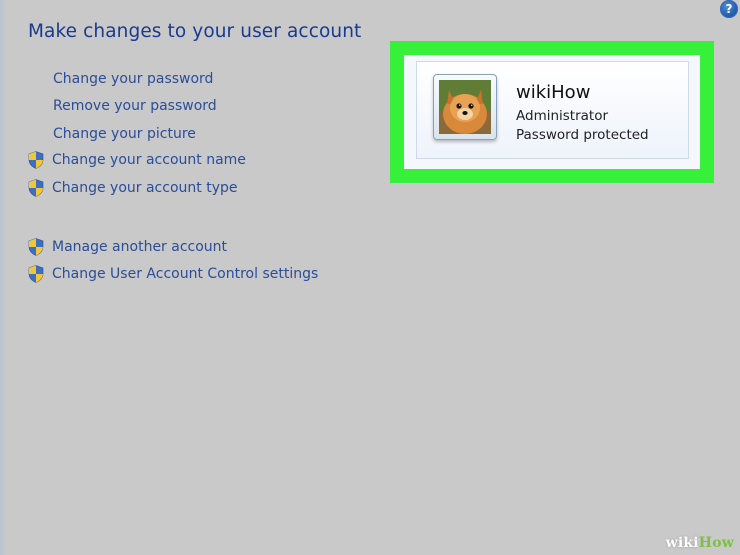  I want to click on change-account-type-link: Change your account type, so click(144, 188).